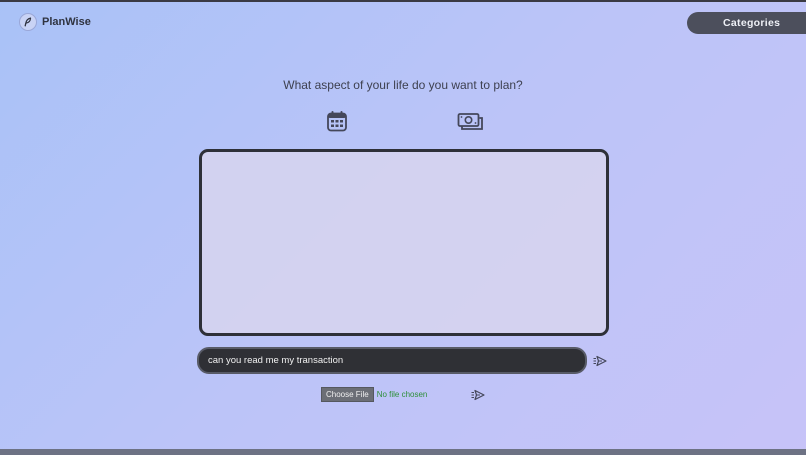 The image size is (806, 455). Describe the element at coordinates (403, 452) in the screenshot. I see `bottom-bar` at that location.